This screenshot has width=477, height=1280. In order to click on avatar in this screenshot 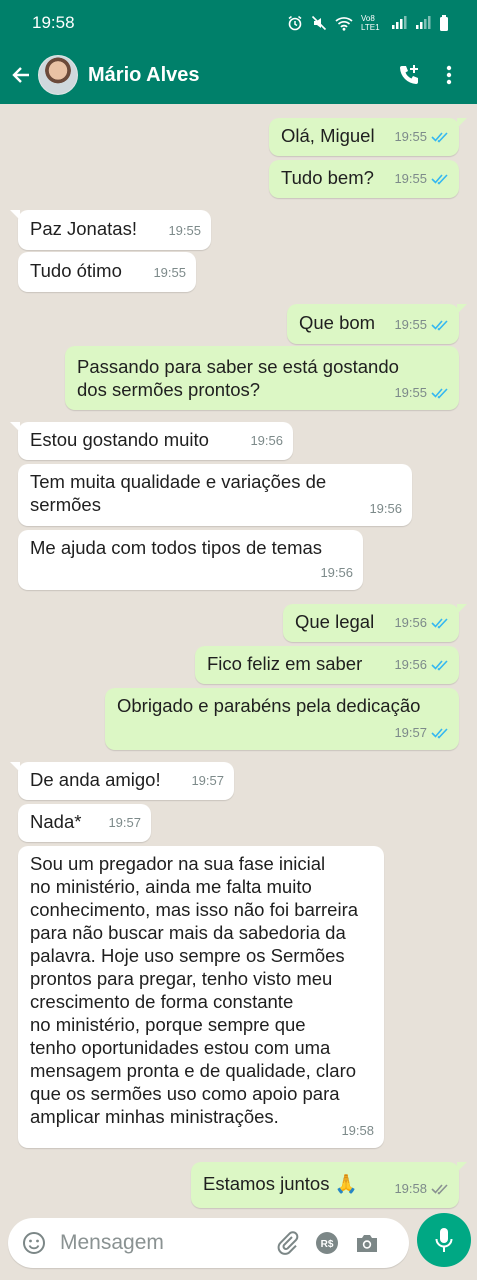, I will do `click(58, 75)`.